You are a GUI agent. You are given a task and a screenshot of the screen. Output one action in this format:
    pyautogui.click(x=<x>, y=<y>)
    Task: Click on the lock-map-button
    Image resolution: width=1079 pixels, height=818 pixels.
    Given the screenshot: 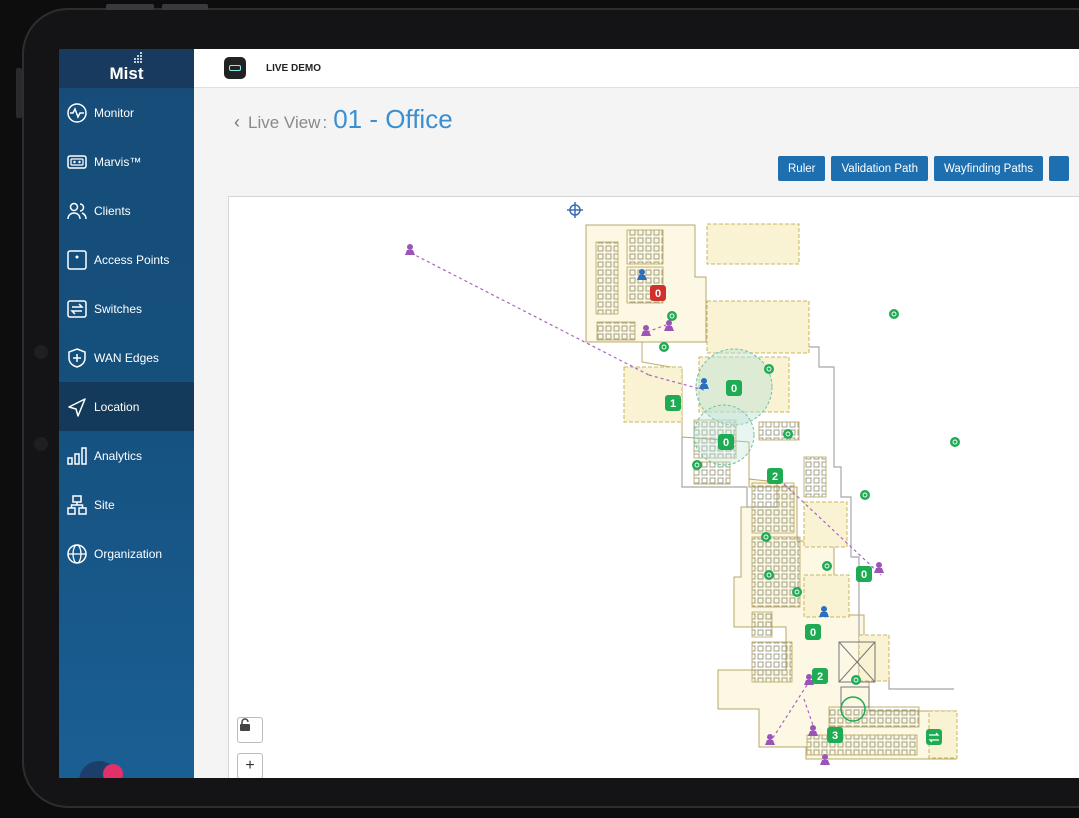 What is the action you would take?
    pyautogui.click(x=250, y=730)
    